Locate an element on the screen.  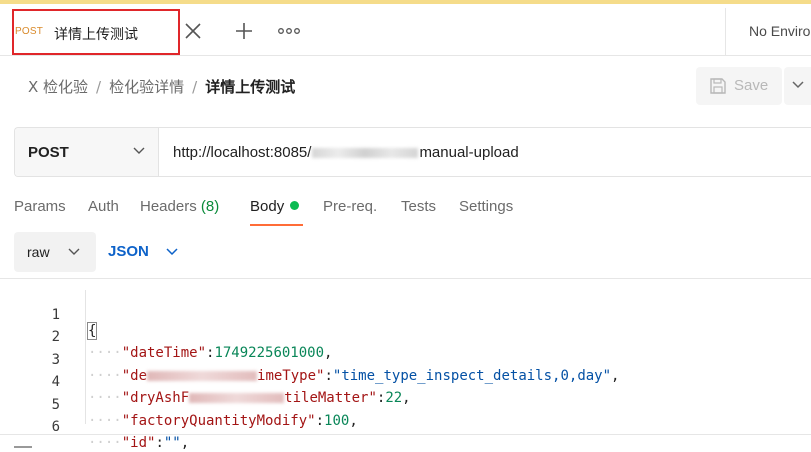
json-key: "id" is located at coordinates (138, 443).